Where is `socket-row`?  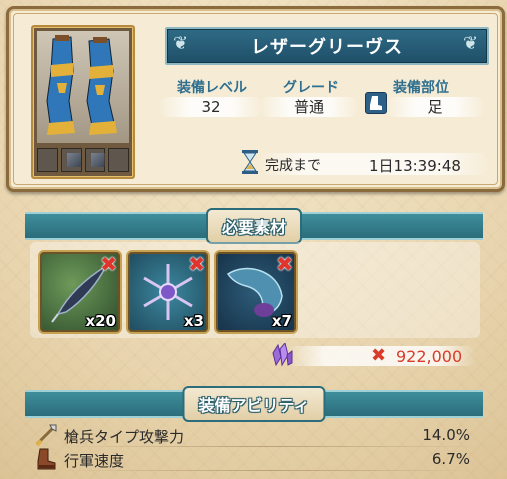 socket-row is located at coordinates (83, 160).